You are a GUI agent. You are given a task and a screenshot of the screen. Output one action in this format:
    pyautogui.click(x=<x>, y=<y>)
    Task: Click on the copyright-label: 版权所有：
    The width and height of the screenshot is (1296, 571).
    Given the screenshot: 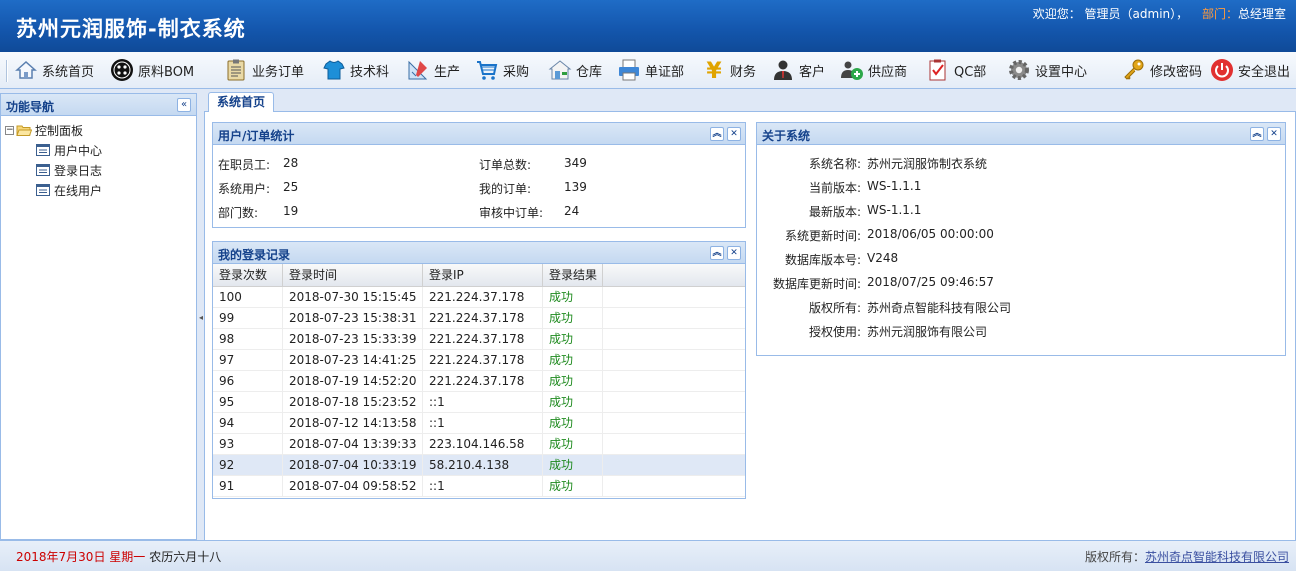 What is the action you would take?
    pyautogui.click(x=1114, y=557)
    